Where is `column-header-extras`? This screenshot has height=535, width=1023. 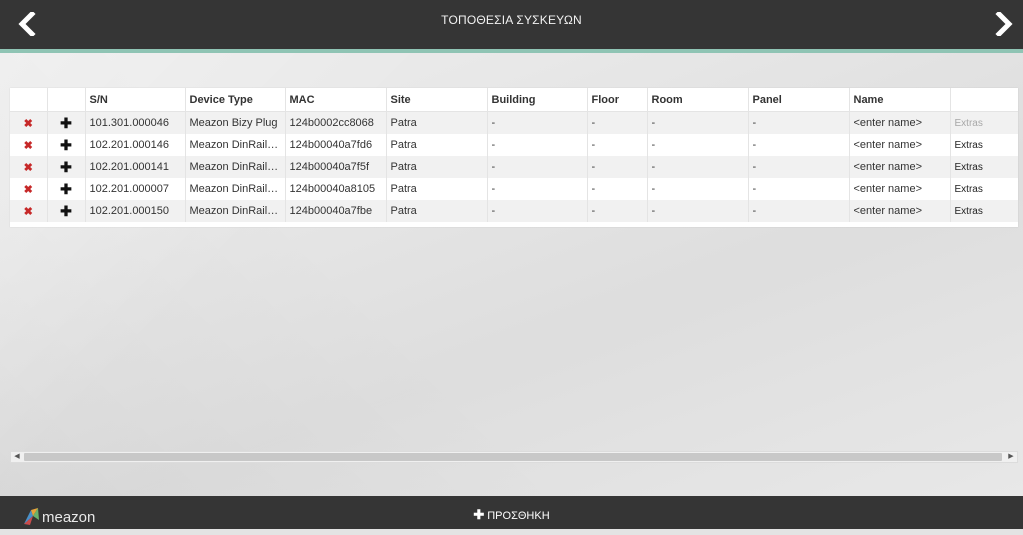
column-header-extras is located at coordinates (983, 100).